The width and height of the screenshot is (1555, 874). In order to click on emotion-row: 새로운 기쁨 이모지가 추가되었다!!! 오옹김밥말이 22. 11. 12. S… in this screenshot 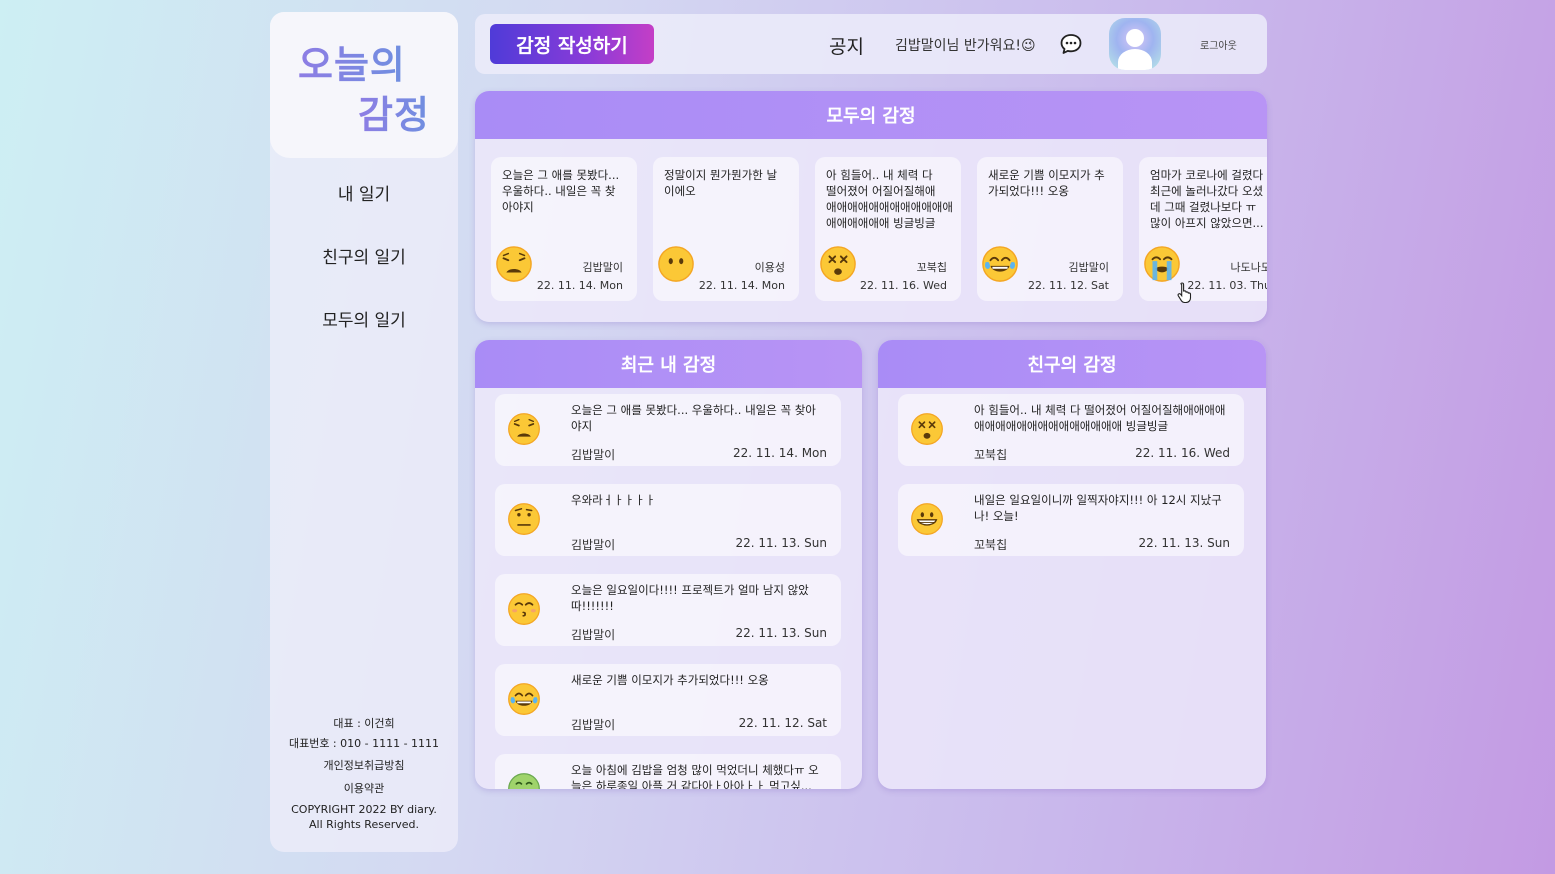, I will do `click(668, 700)`.